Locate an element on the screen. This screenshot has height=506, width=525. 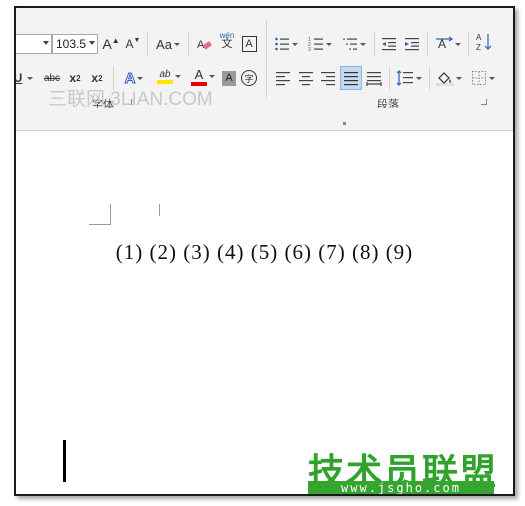
shading-button is located at coordinates (449, 78).